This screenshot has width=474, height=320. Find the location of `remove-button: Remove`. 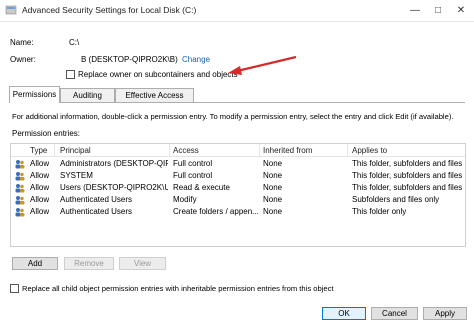

remove-button: Remove is located at coordinates (89, 263).